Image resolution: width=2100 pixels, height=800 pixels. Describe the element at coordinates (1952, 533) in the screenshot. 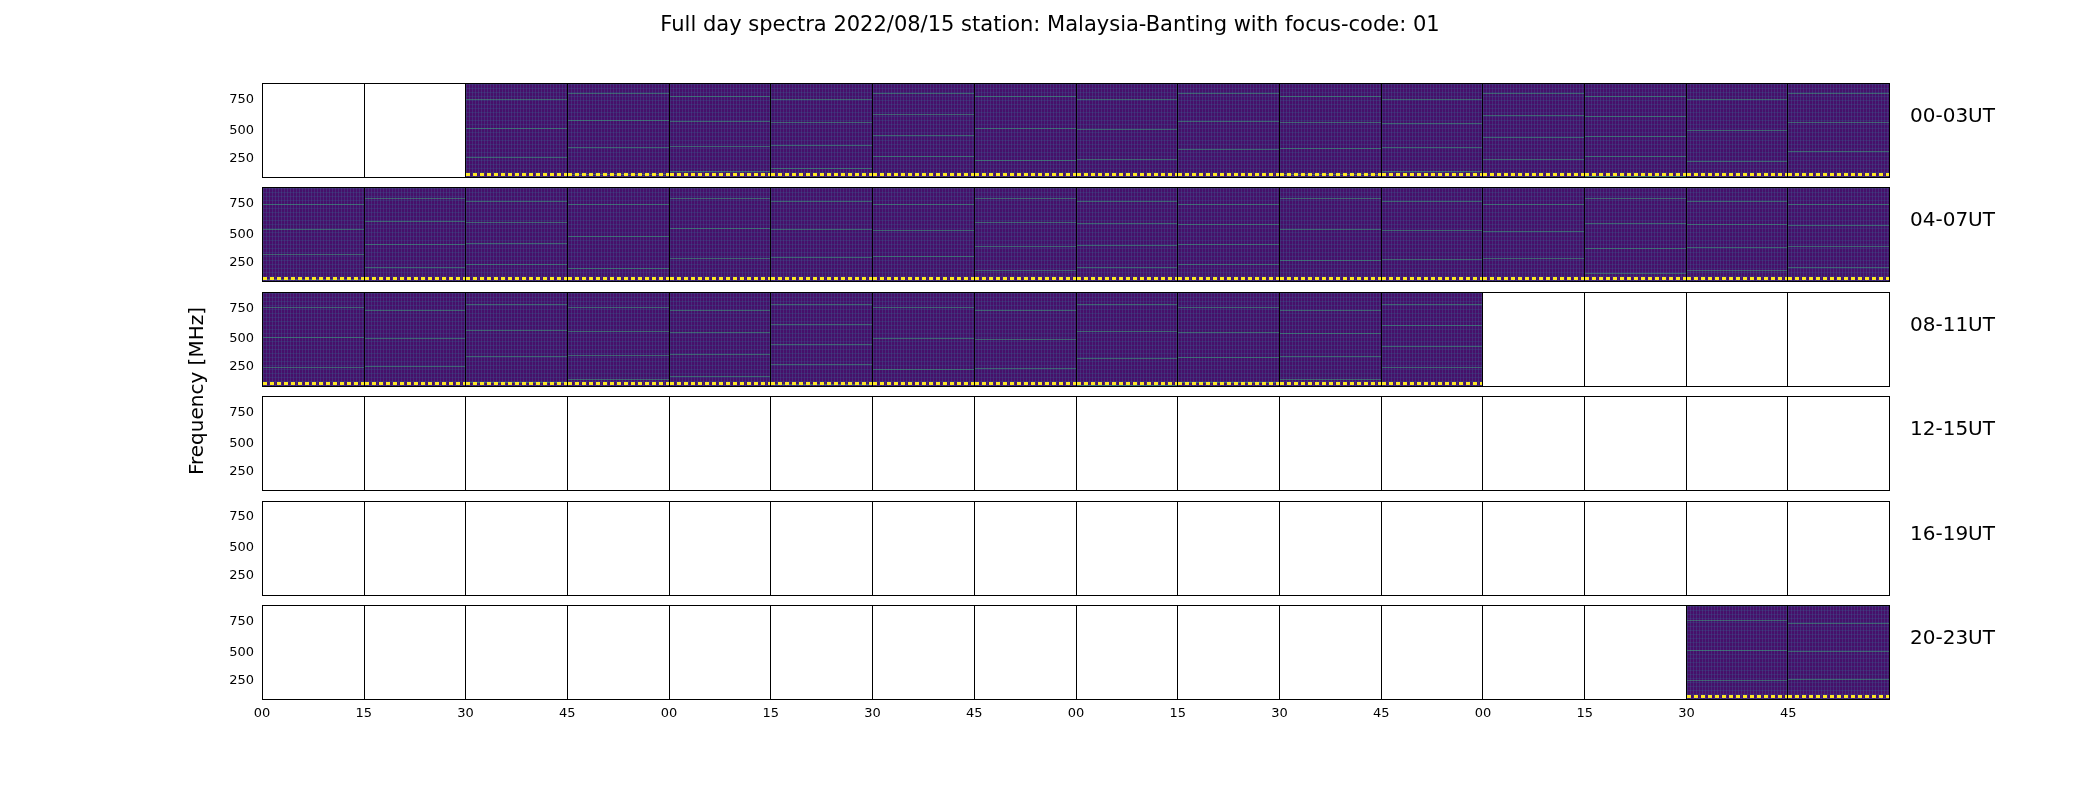

I see `time-range-label: 16-19UT` at that location.